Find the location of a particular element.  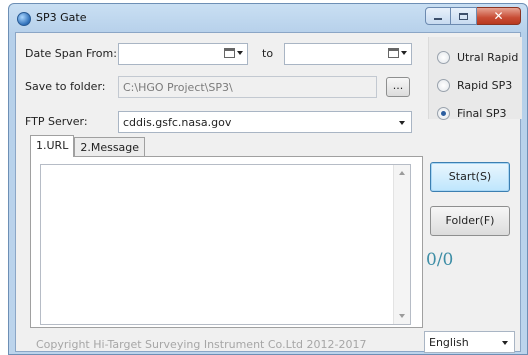

close-button: ✕ is located at coordinates (499, 16).